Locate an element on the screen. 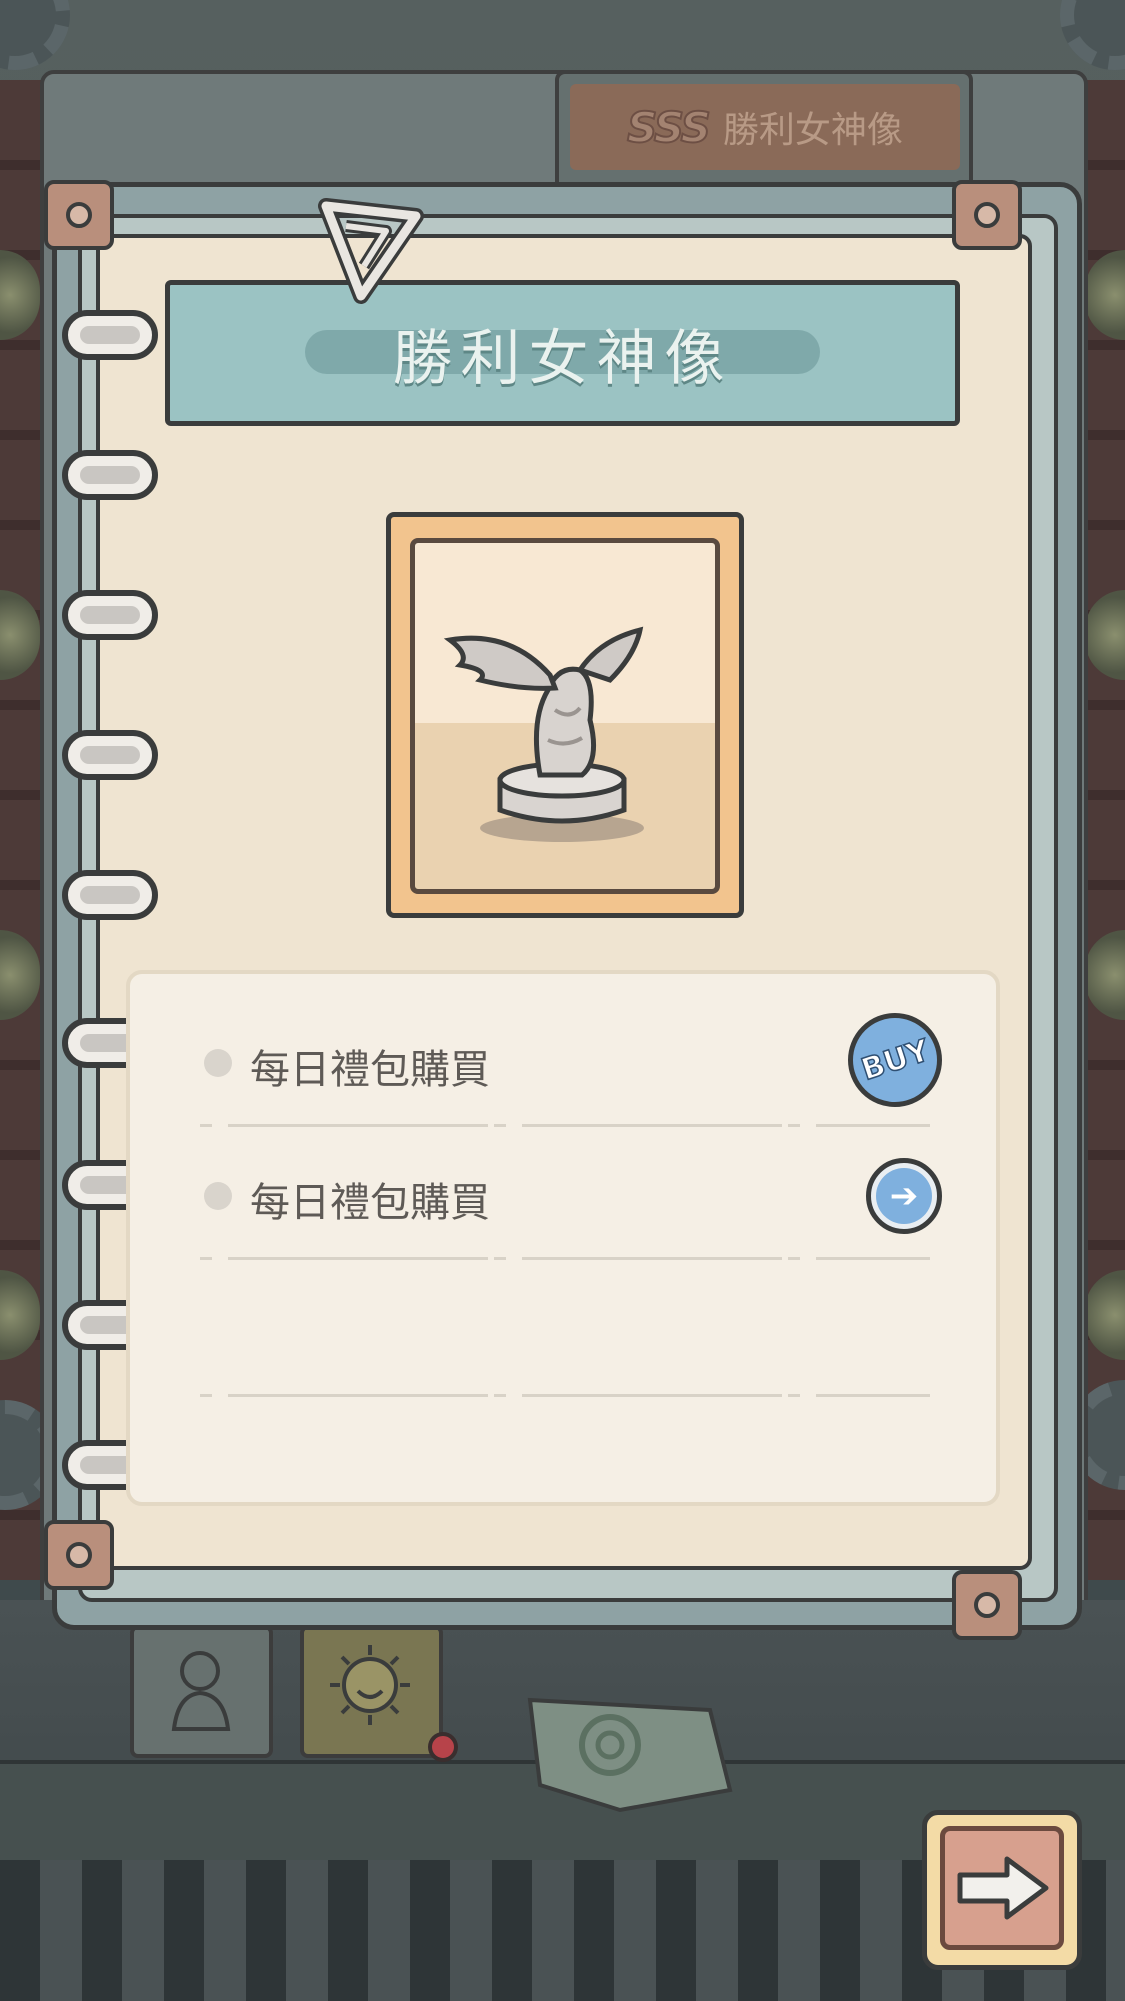  bust-tab is located at coordinates (201, 1691).